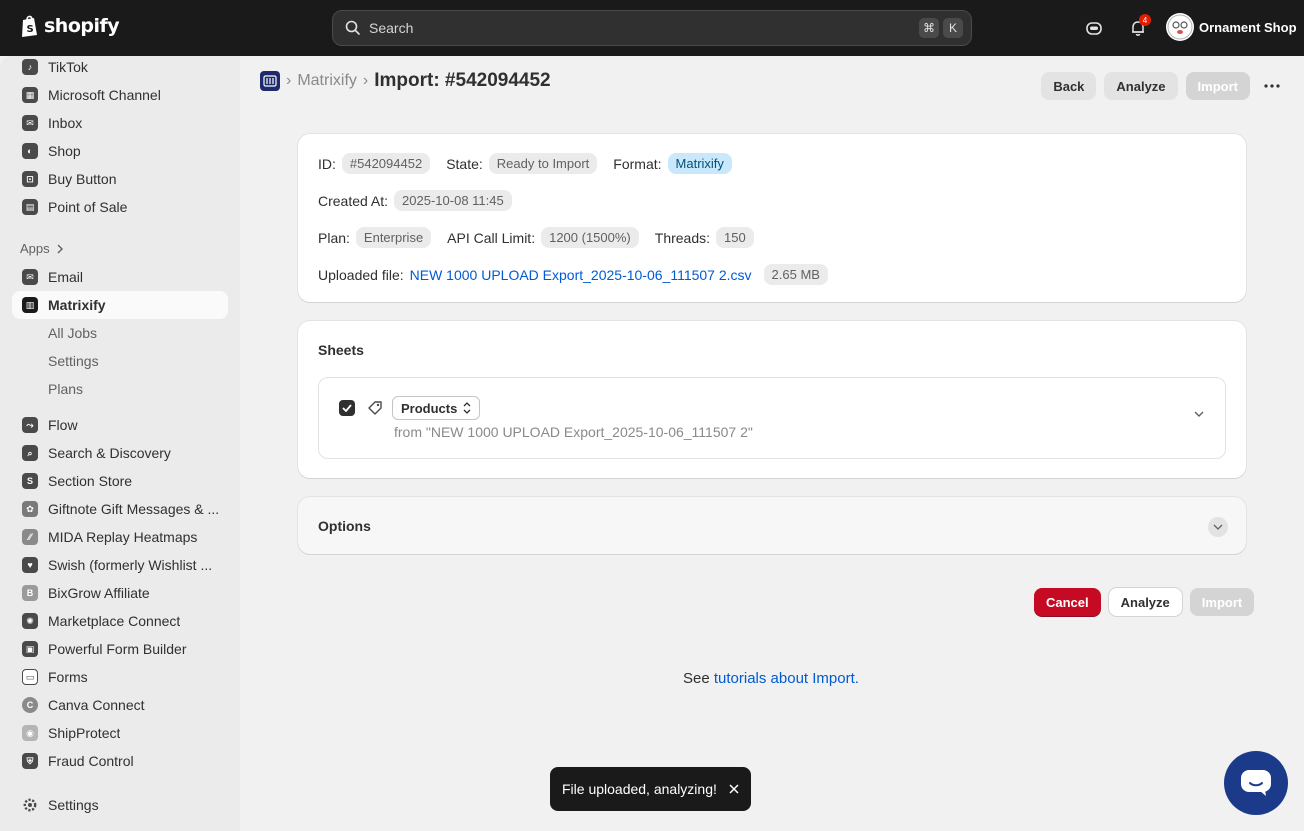 The width and height of the screenshot is (1304, 831). I want to click on options-title: Options, so click(344, 526).